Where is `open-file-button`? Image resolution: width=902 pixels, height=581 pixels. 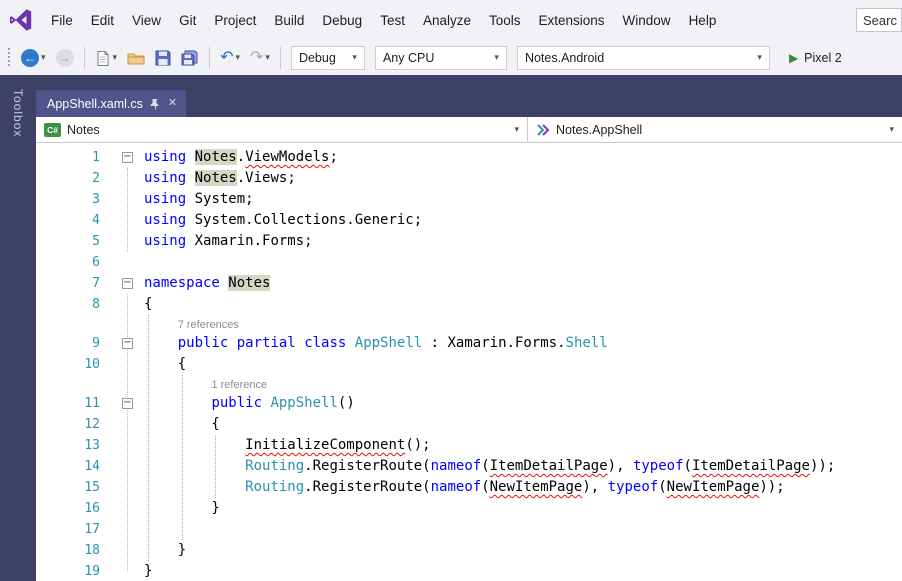 open-file-button is located at coordinates (136, 58).